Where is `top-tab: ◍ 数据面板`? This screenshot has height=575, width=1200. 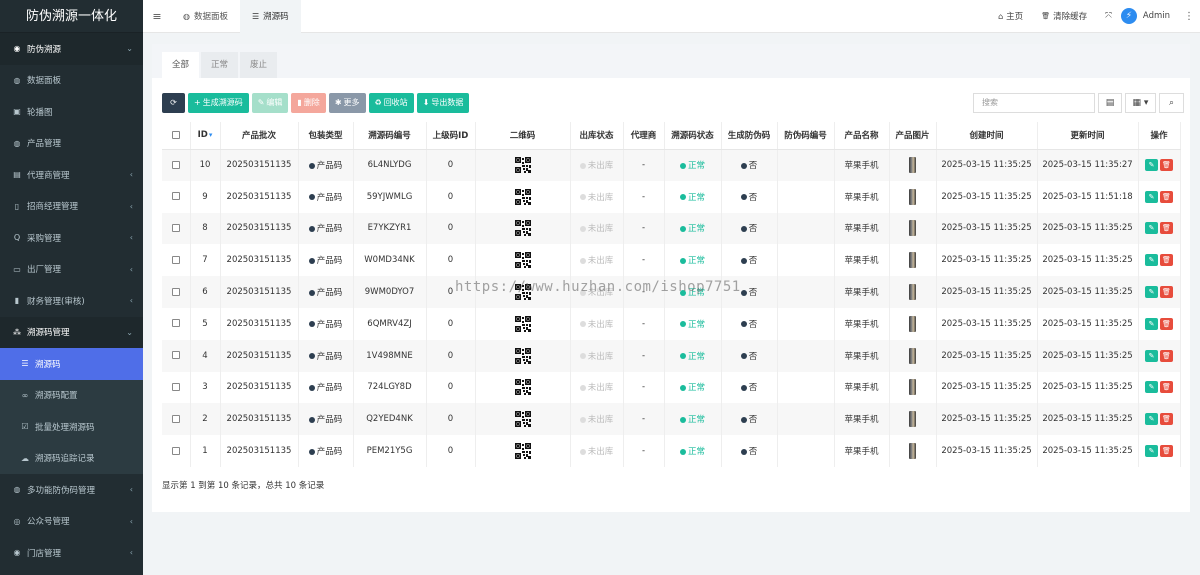 top-tab: ◍ 数据面板 is located at coordinates (205, 16).